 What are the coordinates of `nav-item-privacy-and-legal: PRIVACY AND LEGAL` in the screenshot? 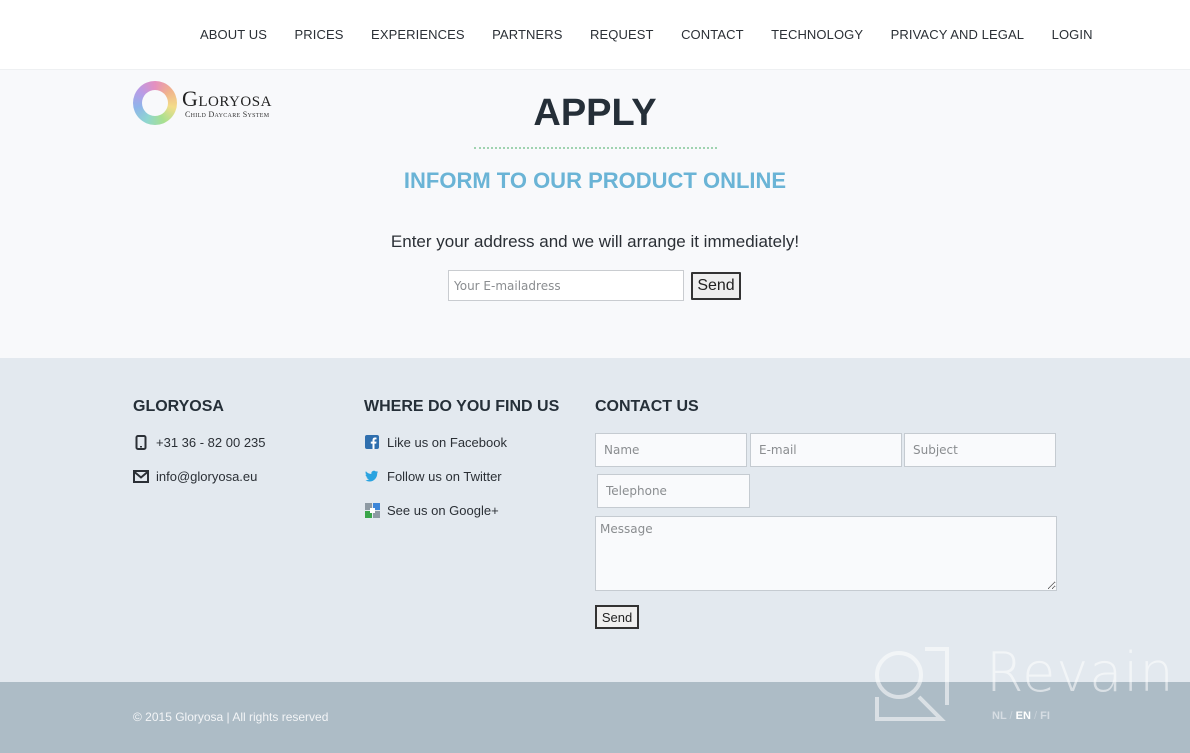 It's located at (957, 34).